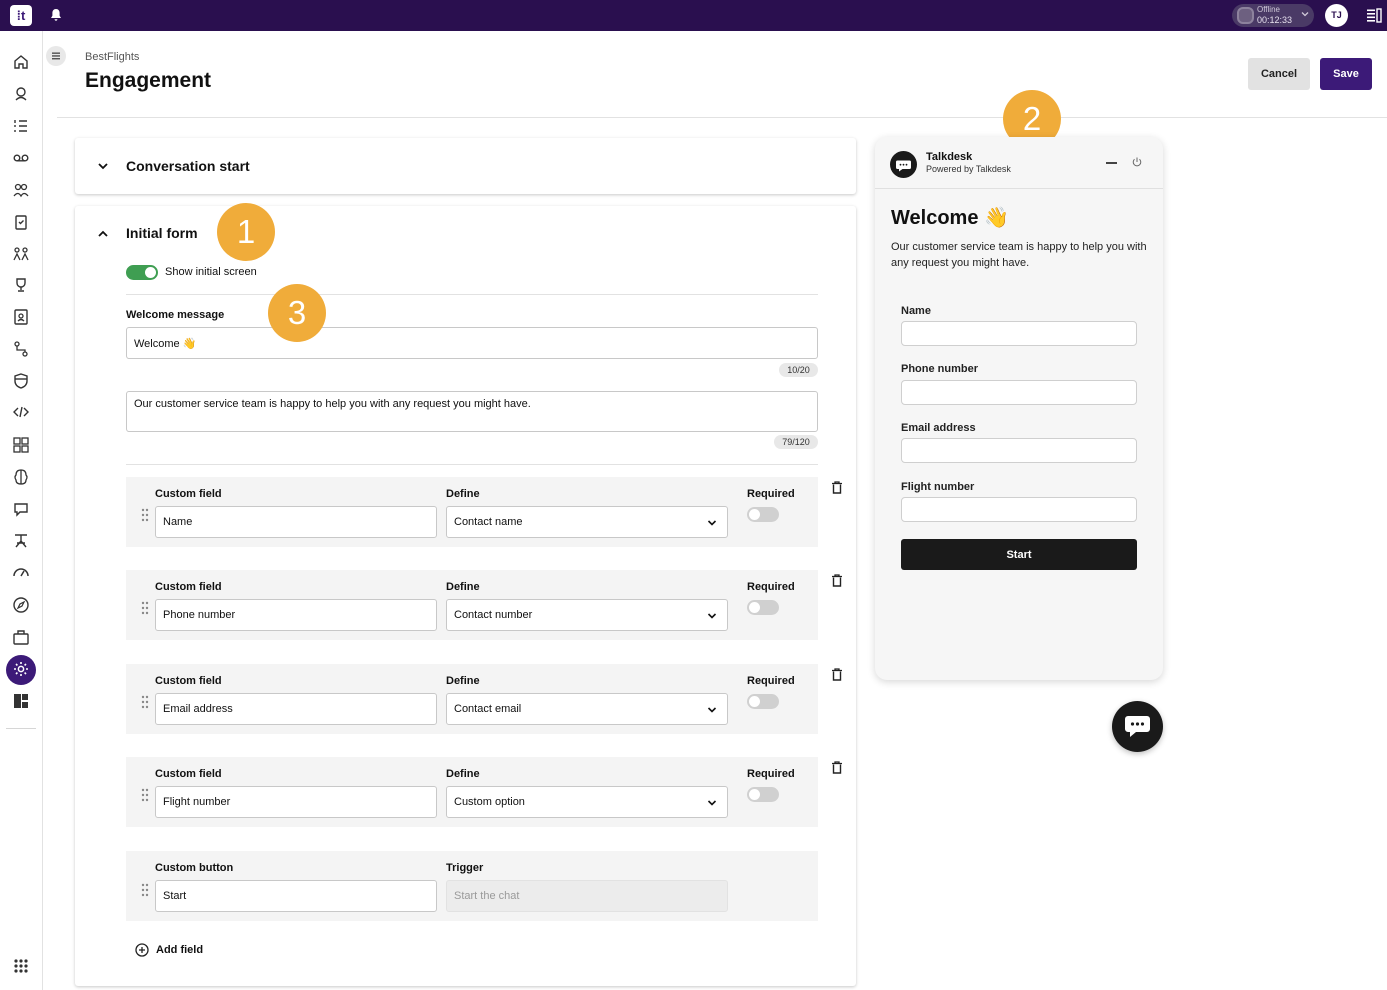  What do you see at coordinates (296, 896) in the screenshot?
I see `custom-button-input: Start` at bounding box center [296, 896].